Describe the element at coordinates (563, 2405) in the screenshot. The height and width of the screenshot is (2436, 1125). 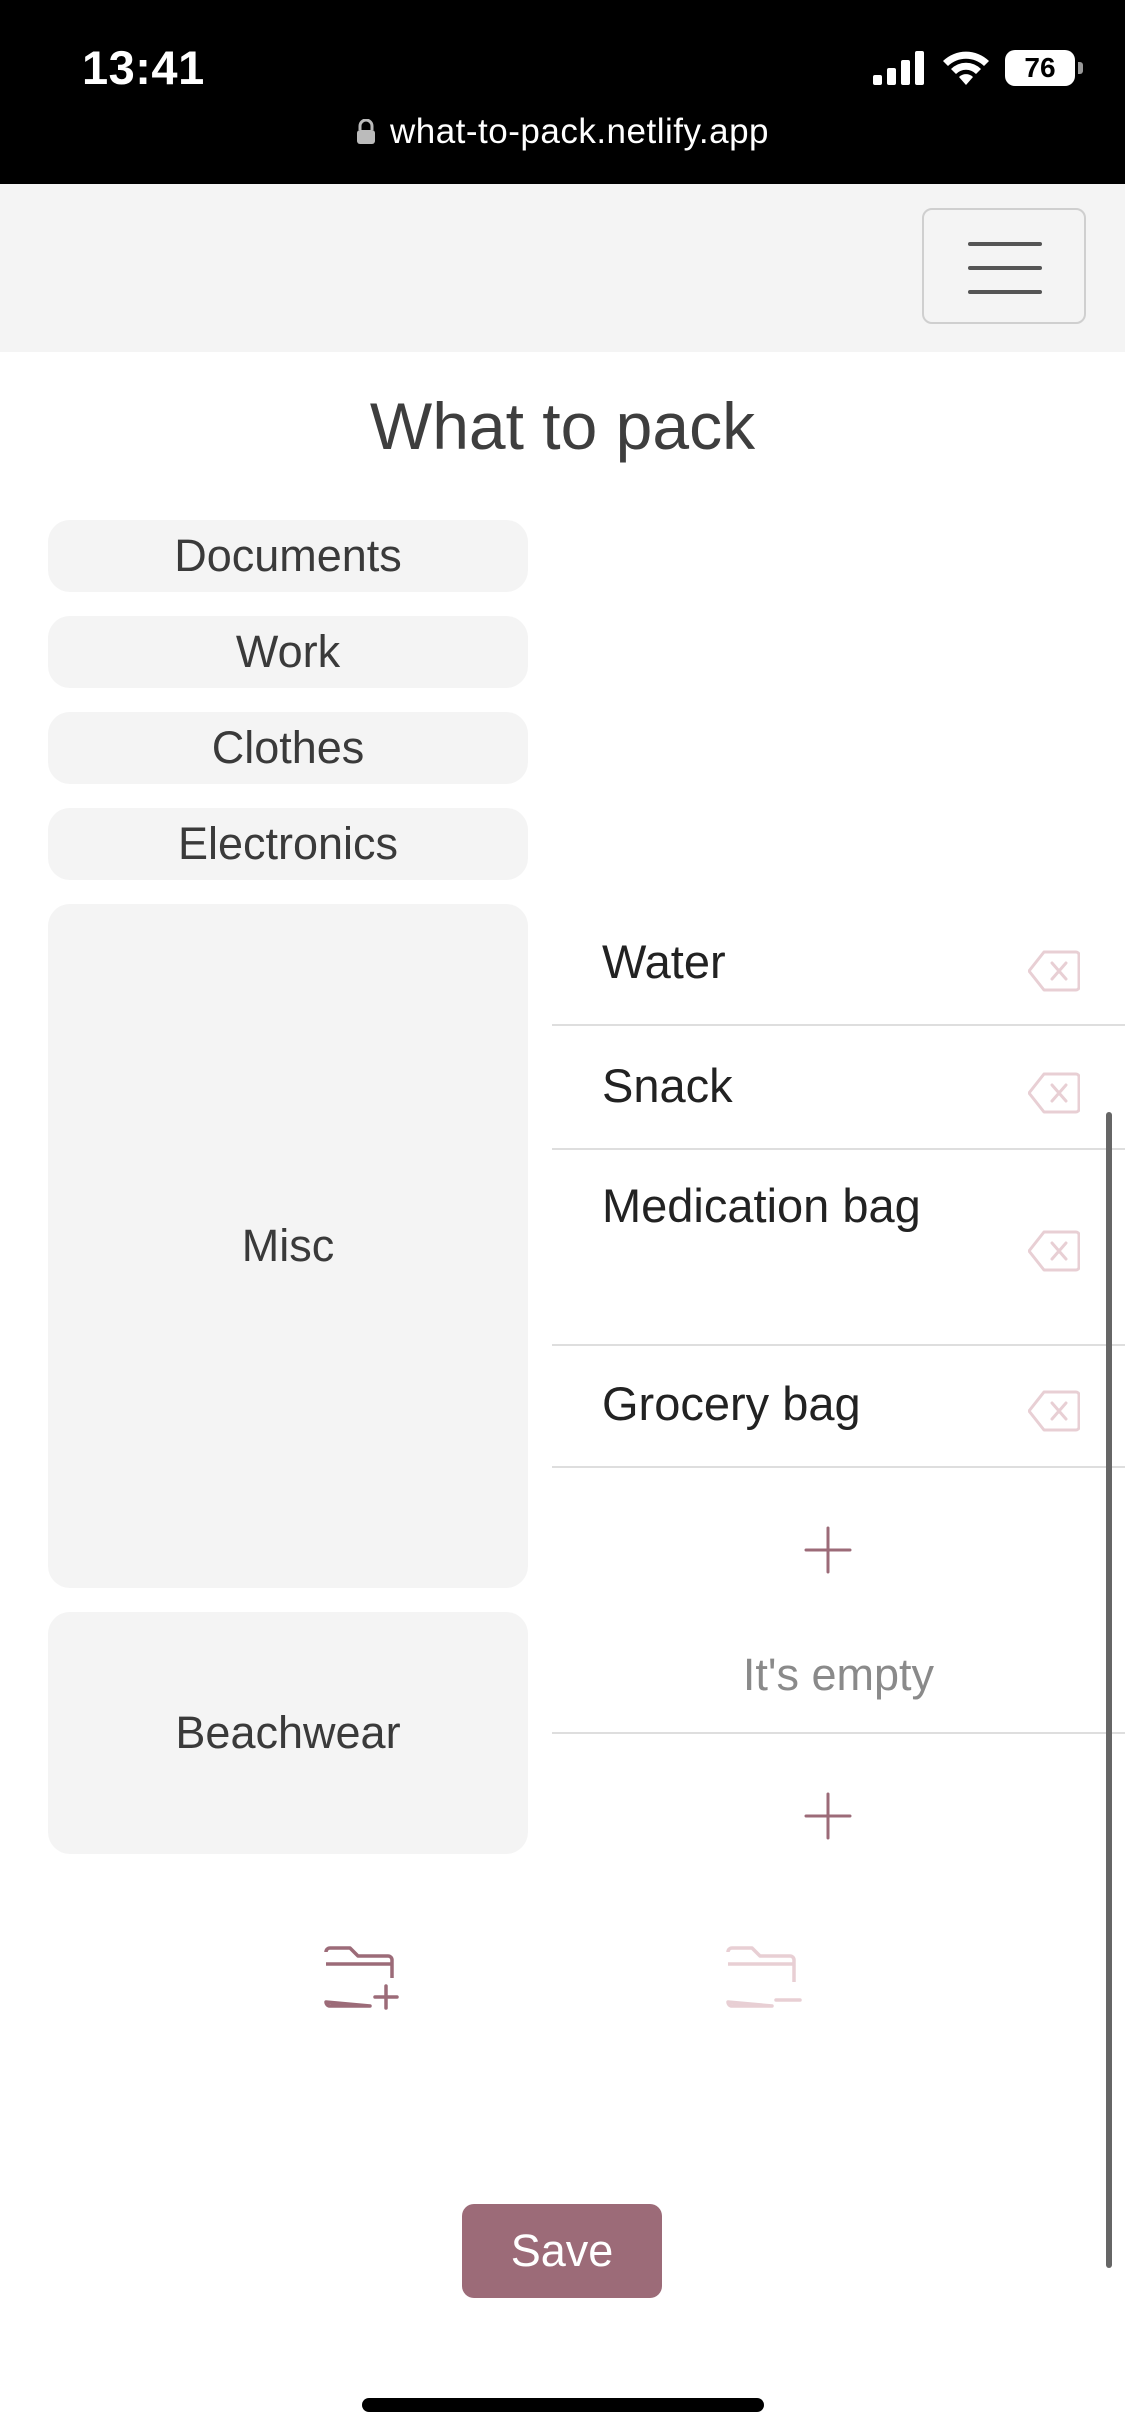
I see `home-indicator` at that location.